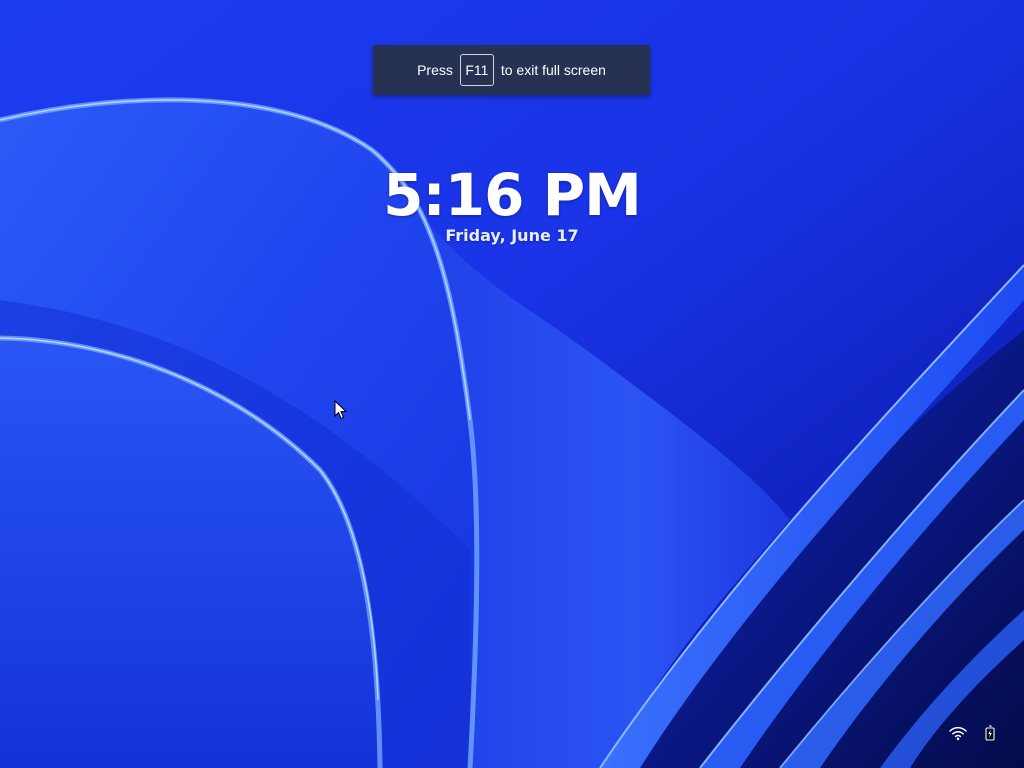  What do you see at coordinates (435, 70) in the screenshot?
I see `notice-prefix: Press` at bounding box center [435, 70].